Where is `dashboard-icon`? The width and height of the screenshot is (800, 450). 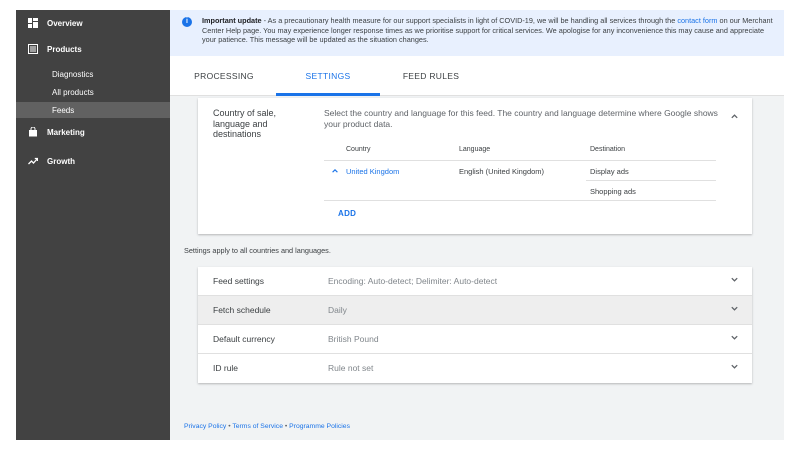
dashboard-icon is located at coordinates (33, 23).